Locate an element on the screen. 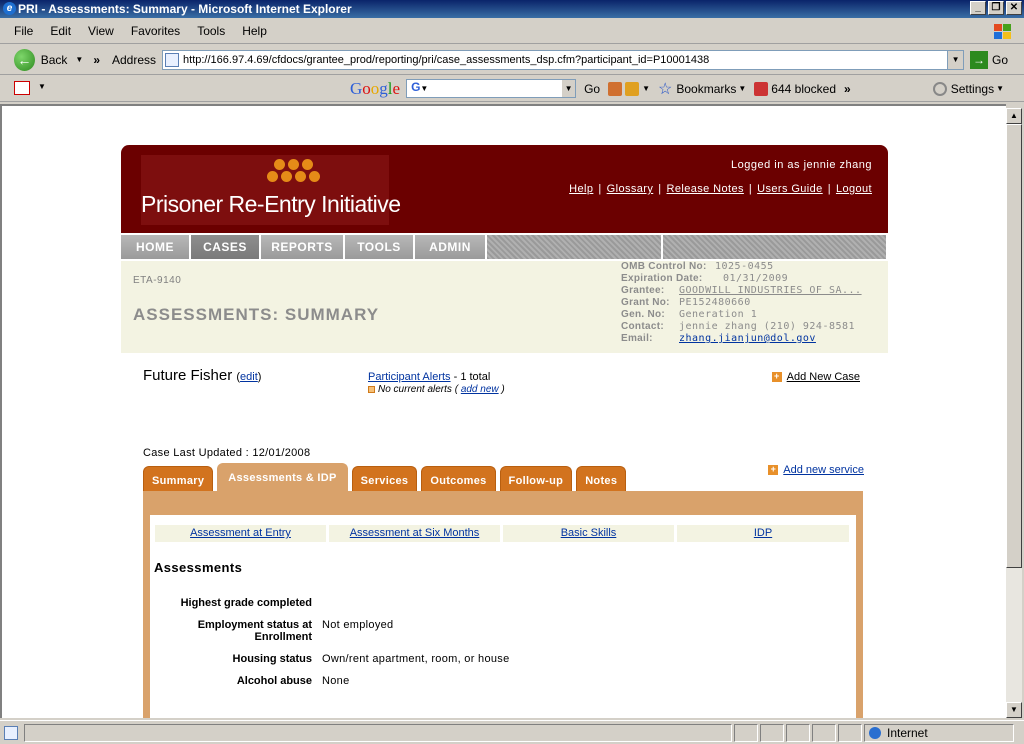 Image resolution: width=1024 pixels, height=744 pixels. help-link: Help is located at coordinates (581, 189).